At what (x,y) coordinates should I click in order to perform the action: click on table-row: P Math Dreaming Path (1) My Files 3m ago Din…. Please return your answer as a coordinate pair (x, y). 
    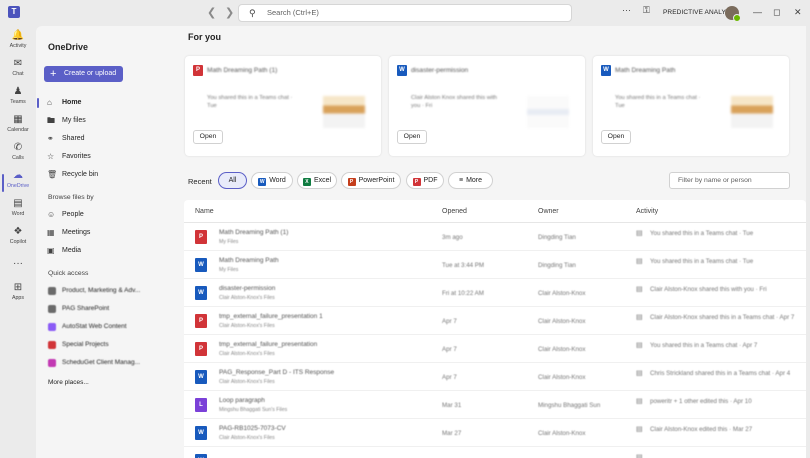
    Looking at the image, I should click on (495, 237).